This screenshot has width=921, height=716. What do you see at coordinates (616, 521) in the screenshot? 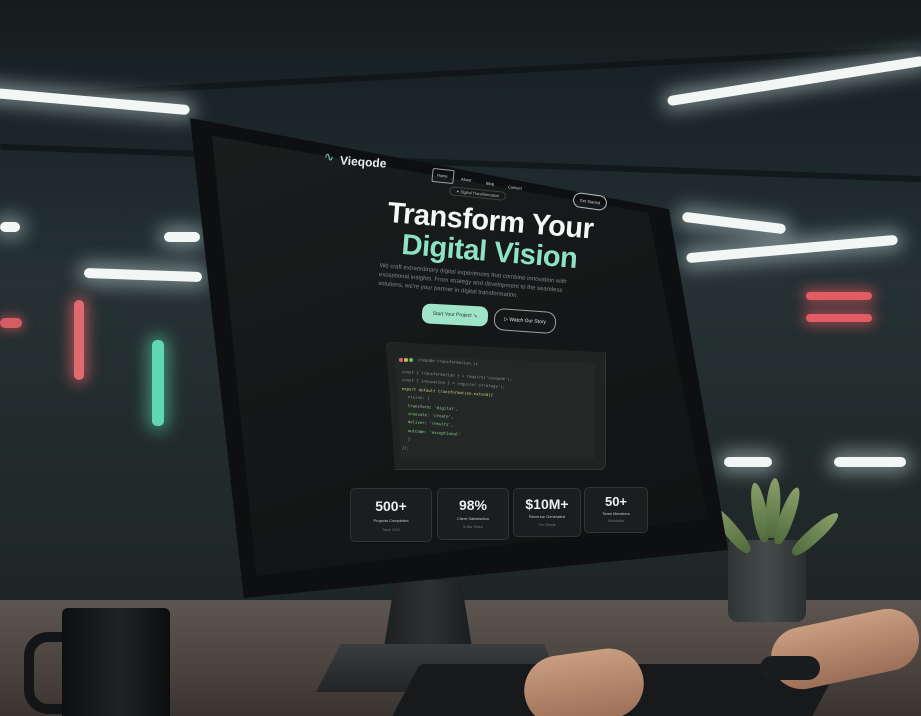
I see `stat-sub: Worldwide` at bounding box center [616, 521].